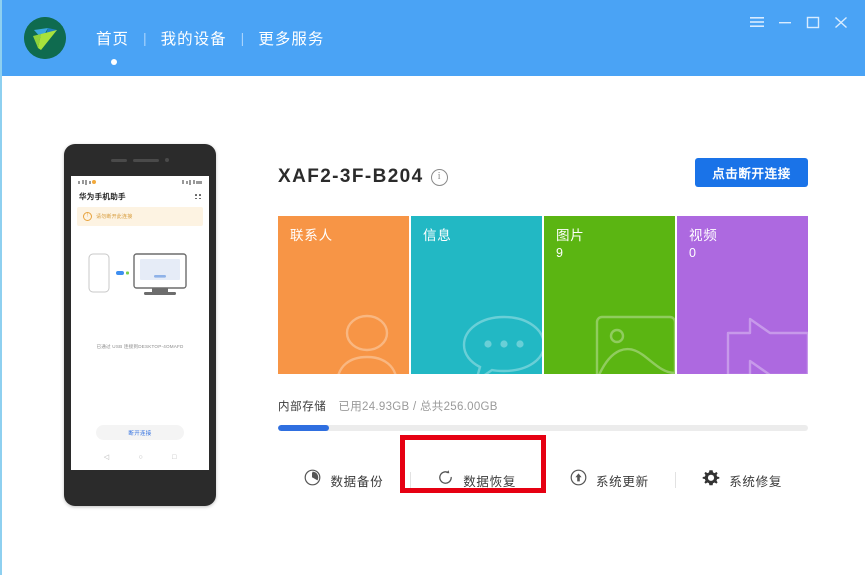 The image size is (865, 575). I want to click on storage-detail: 已用24.93GB / 总共256.00GB, so click(418, 407).